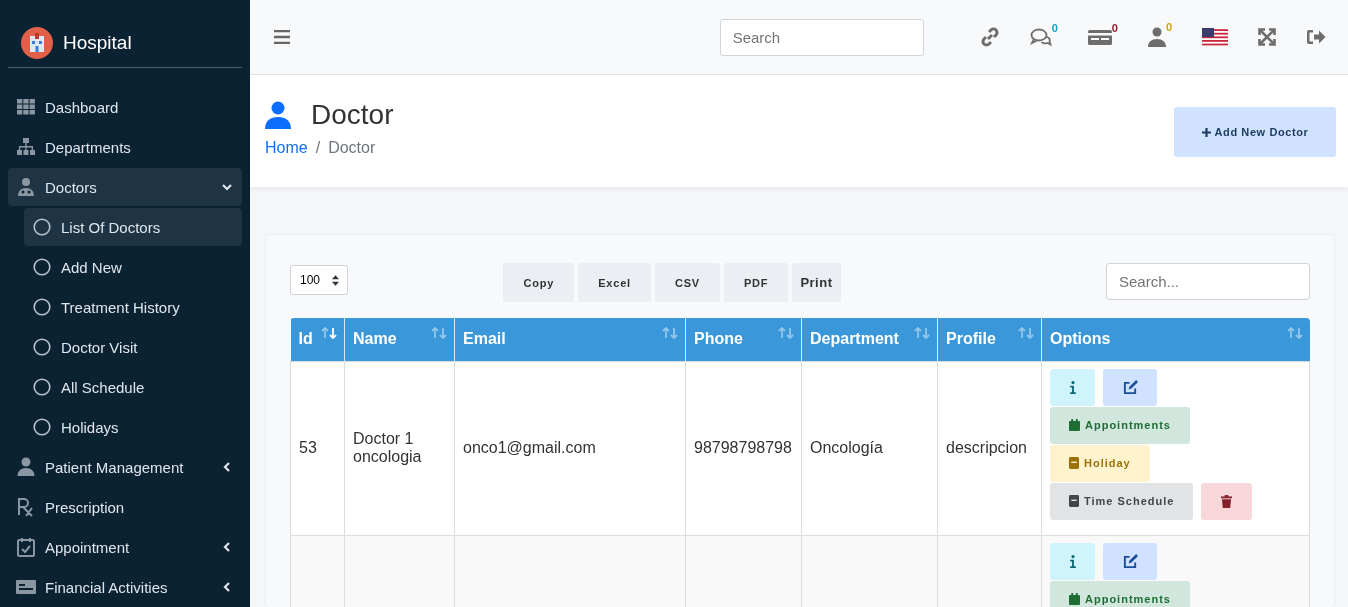  I want to click on sign-out-icon, so click(1316, 37).